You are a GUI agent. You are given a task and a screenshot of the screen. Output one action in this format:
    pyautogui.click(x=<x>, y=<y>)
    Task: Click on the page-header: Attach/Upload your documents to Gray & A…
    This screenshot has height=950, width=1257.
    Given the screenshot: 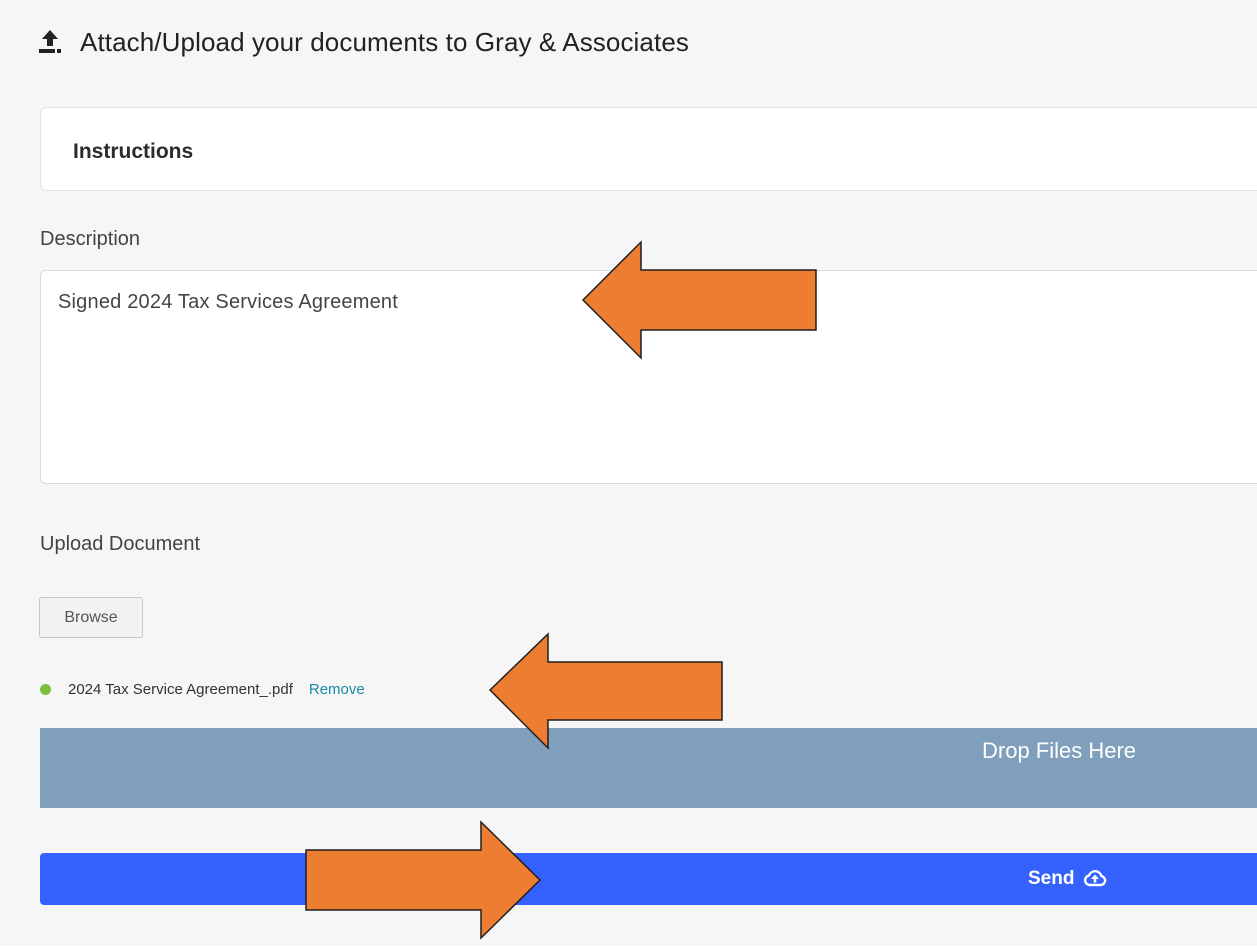 What is the action you would take?
    pyautogui.click(x=362, y=42)
    